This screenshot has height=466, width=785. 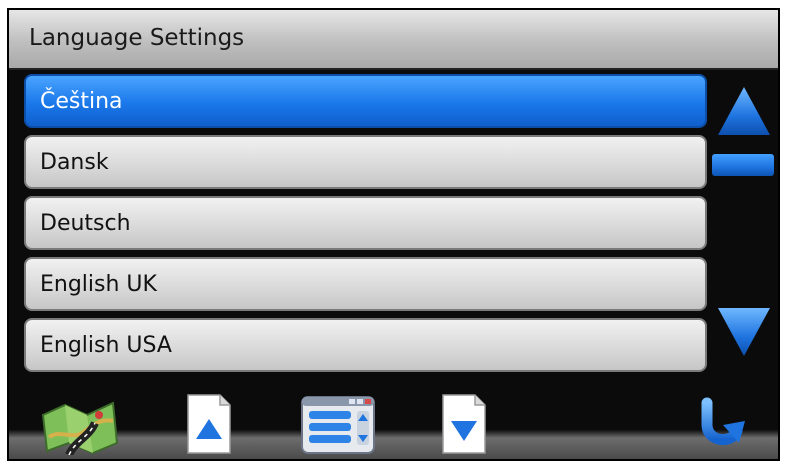 What do you see at coordinates (393, 424) in the screenshot?
I see `bottom-toolbar` at bounding box center [393, 424].